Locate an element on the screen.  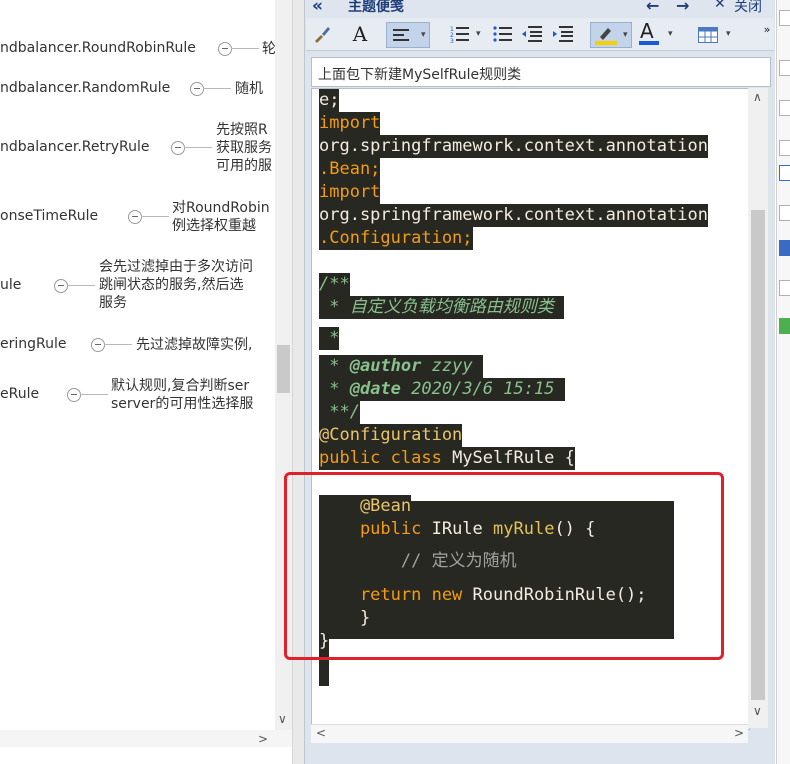
indent-button is located at coordinates (563, 34).